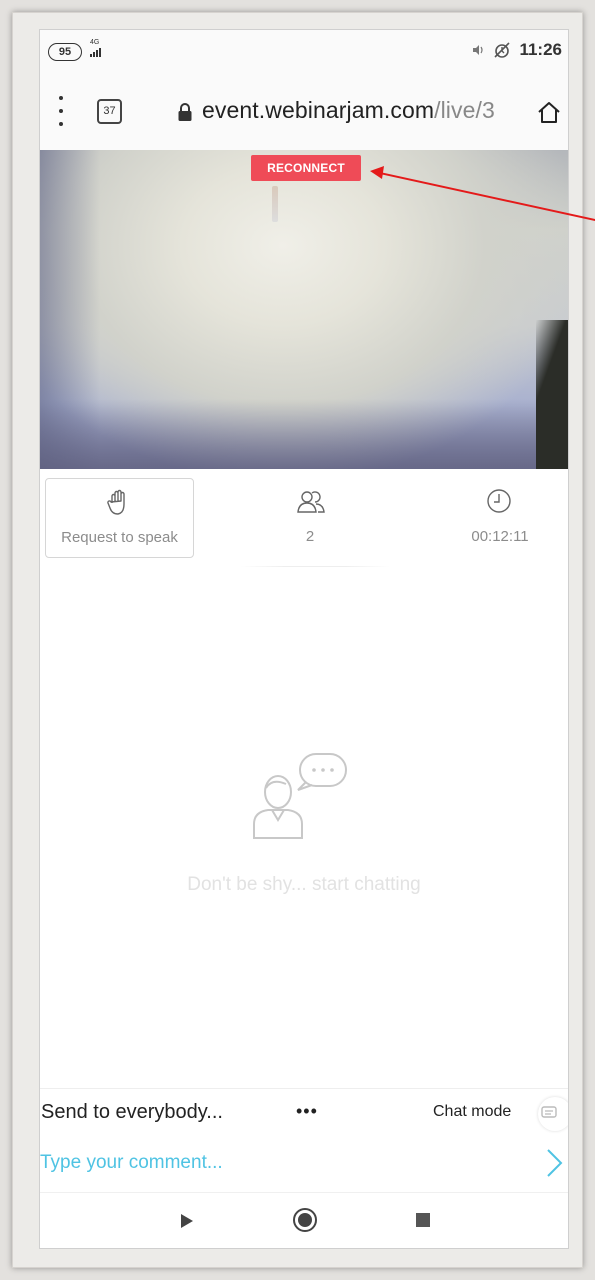 The image size is (595, 1280). I want to click on chat-empty-message: Don't be shy... start chatting, so click(304, 884).